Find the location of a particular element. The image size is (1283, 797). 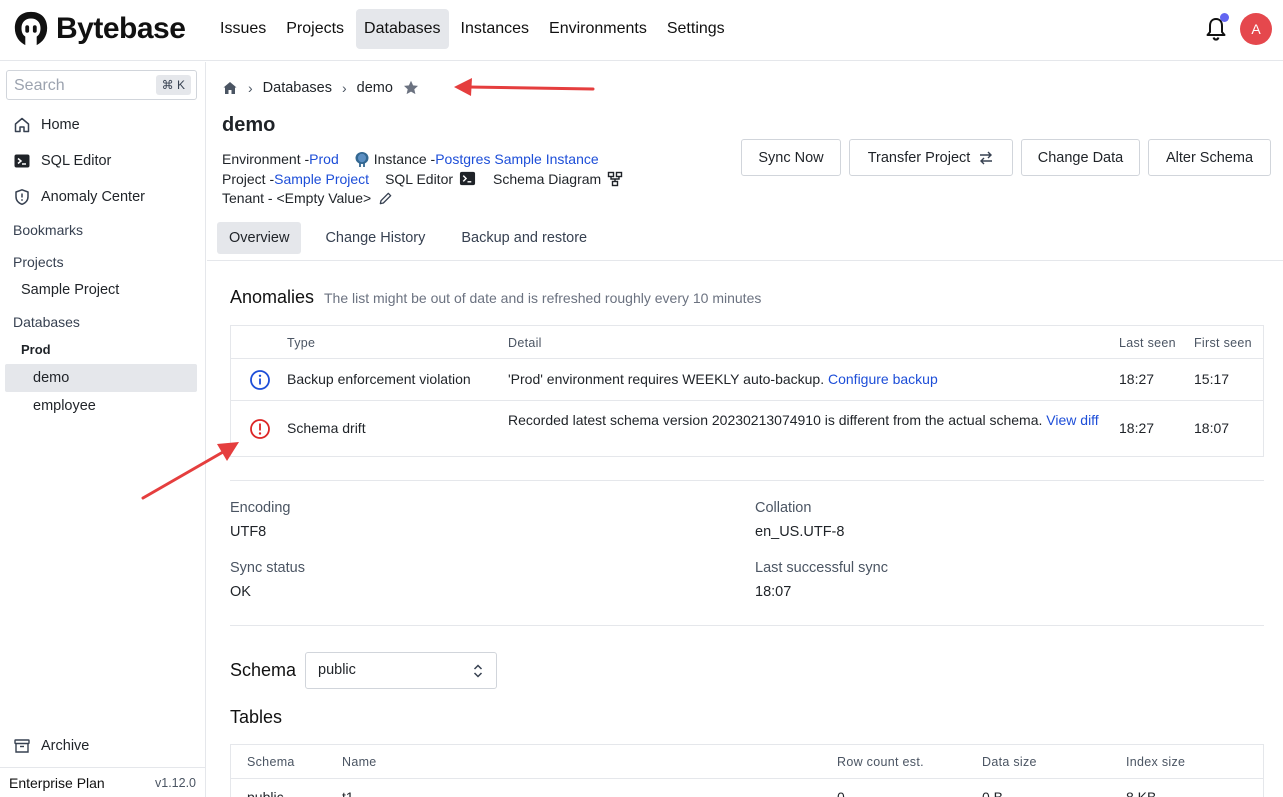

sidebar-bookmarks-header: Bookmarks is located at coordinates (48, 230).